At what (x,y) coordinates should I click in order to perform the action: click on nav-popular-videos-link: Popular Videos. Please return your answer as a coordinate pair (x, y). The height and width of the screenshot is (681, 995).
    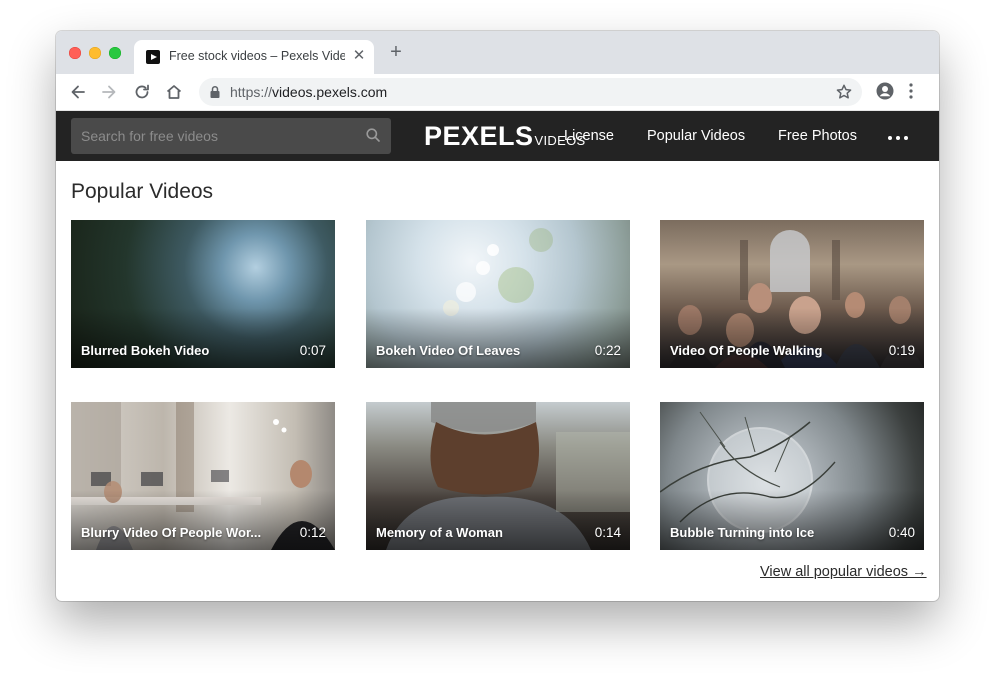
    Looking at the image, I should click on (696, 136).